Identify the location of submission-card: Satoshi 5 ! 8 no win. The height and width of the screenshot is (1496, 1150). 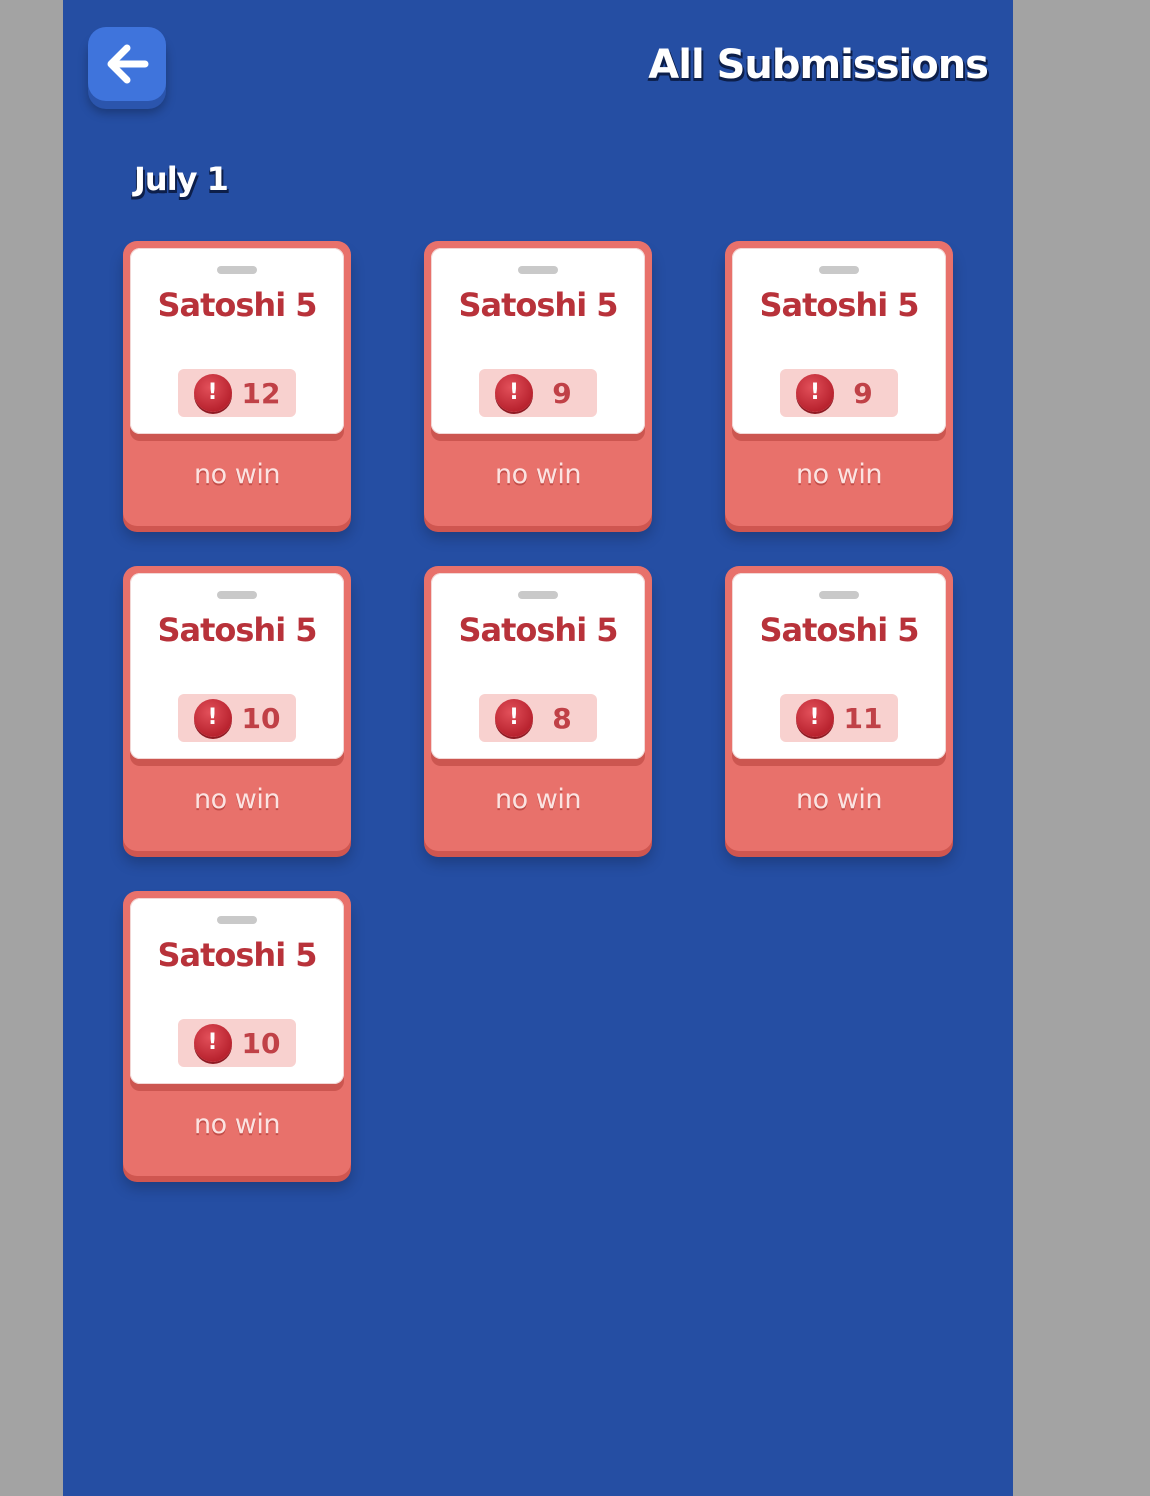
(538, 708).